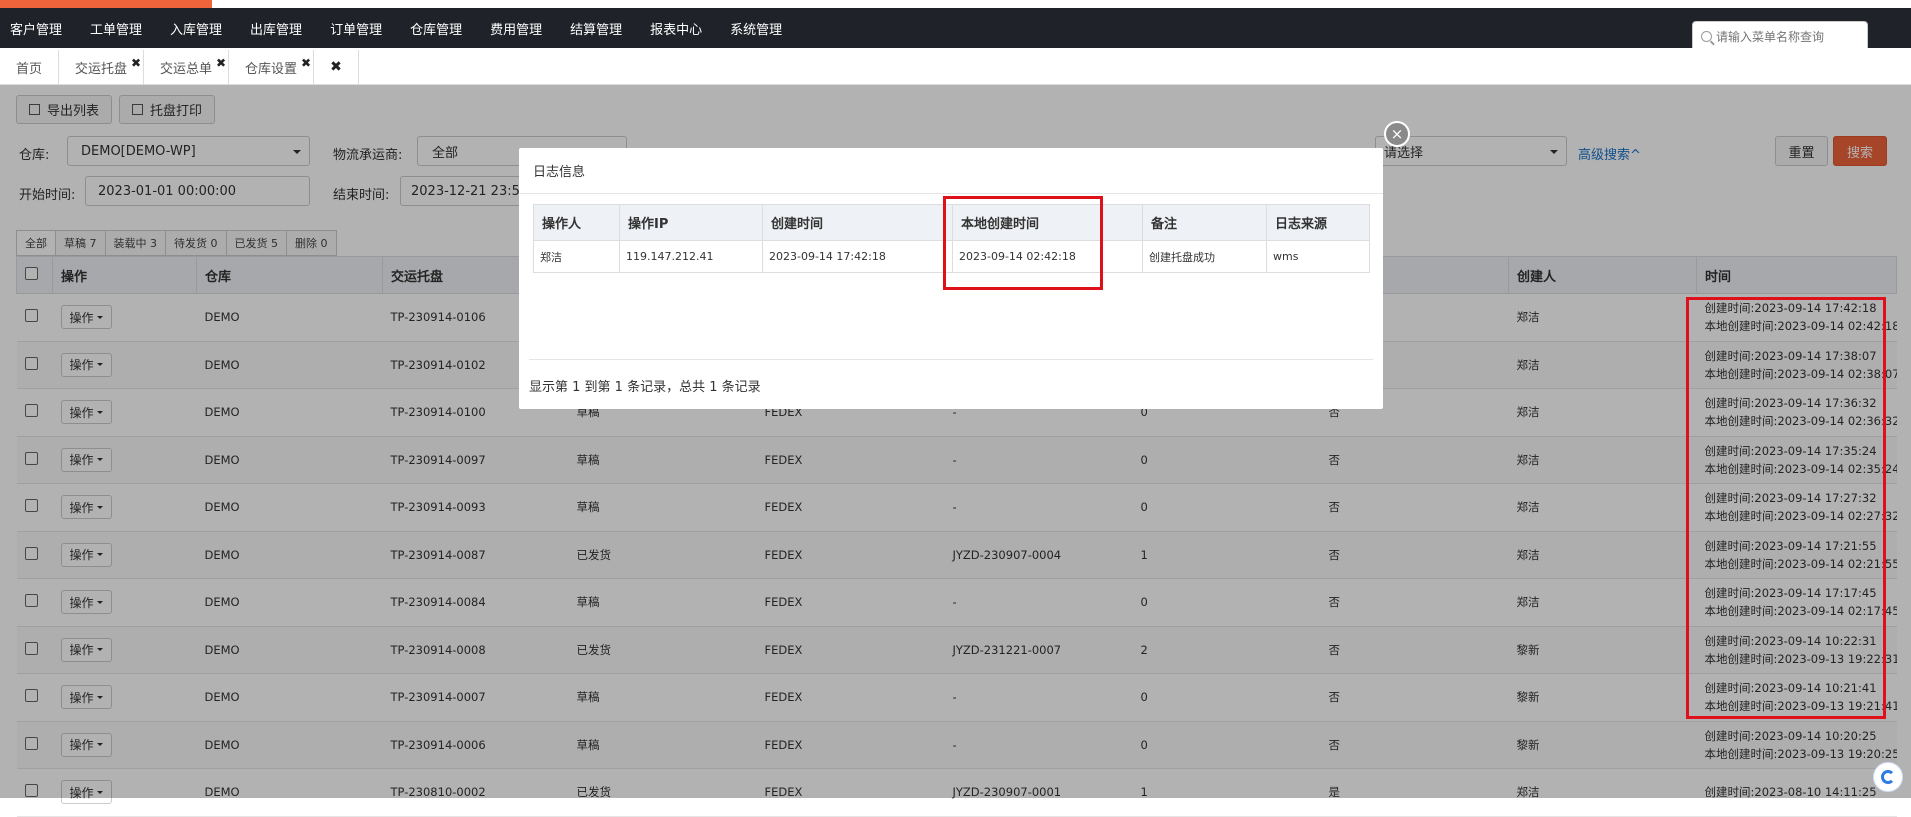  I want to click on log-column-header: 创建时间, so click(857, 222).